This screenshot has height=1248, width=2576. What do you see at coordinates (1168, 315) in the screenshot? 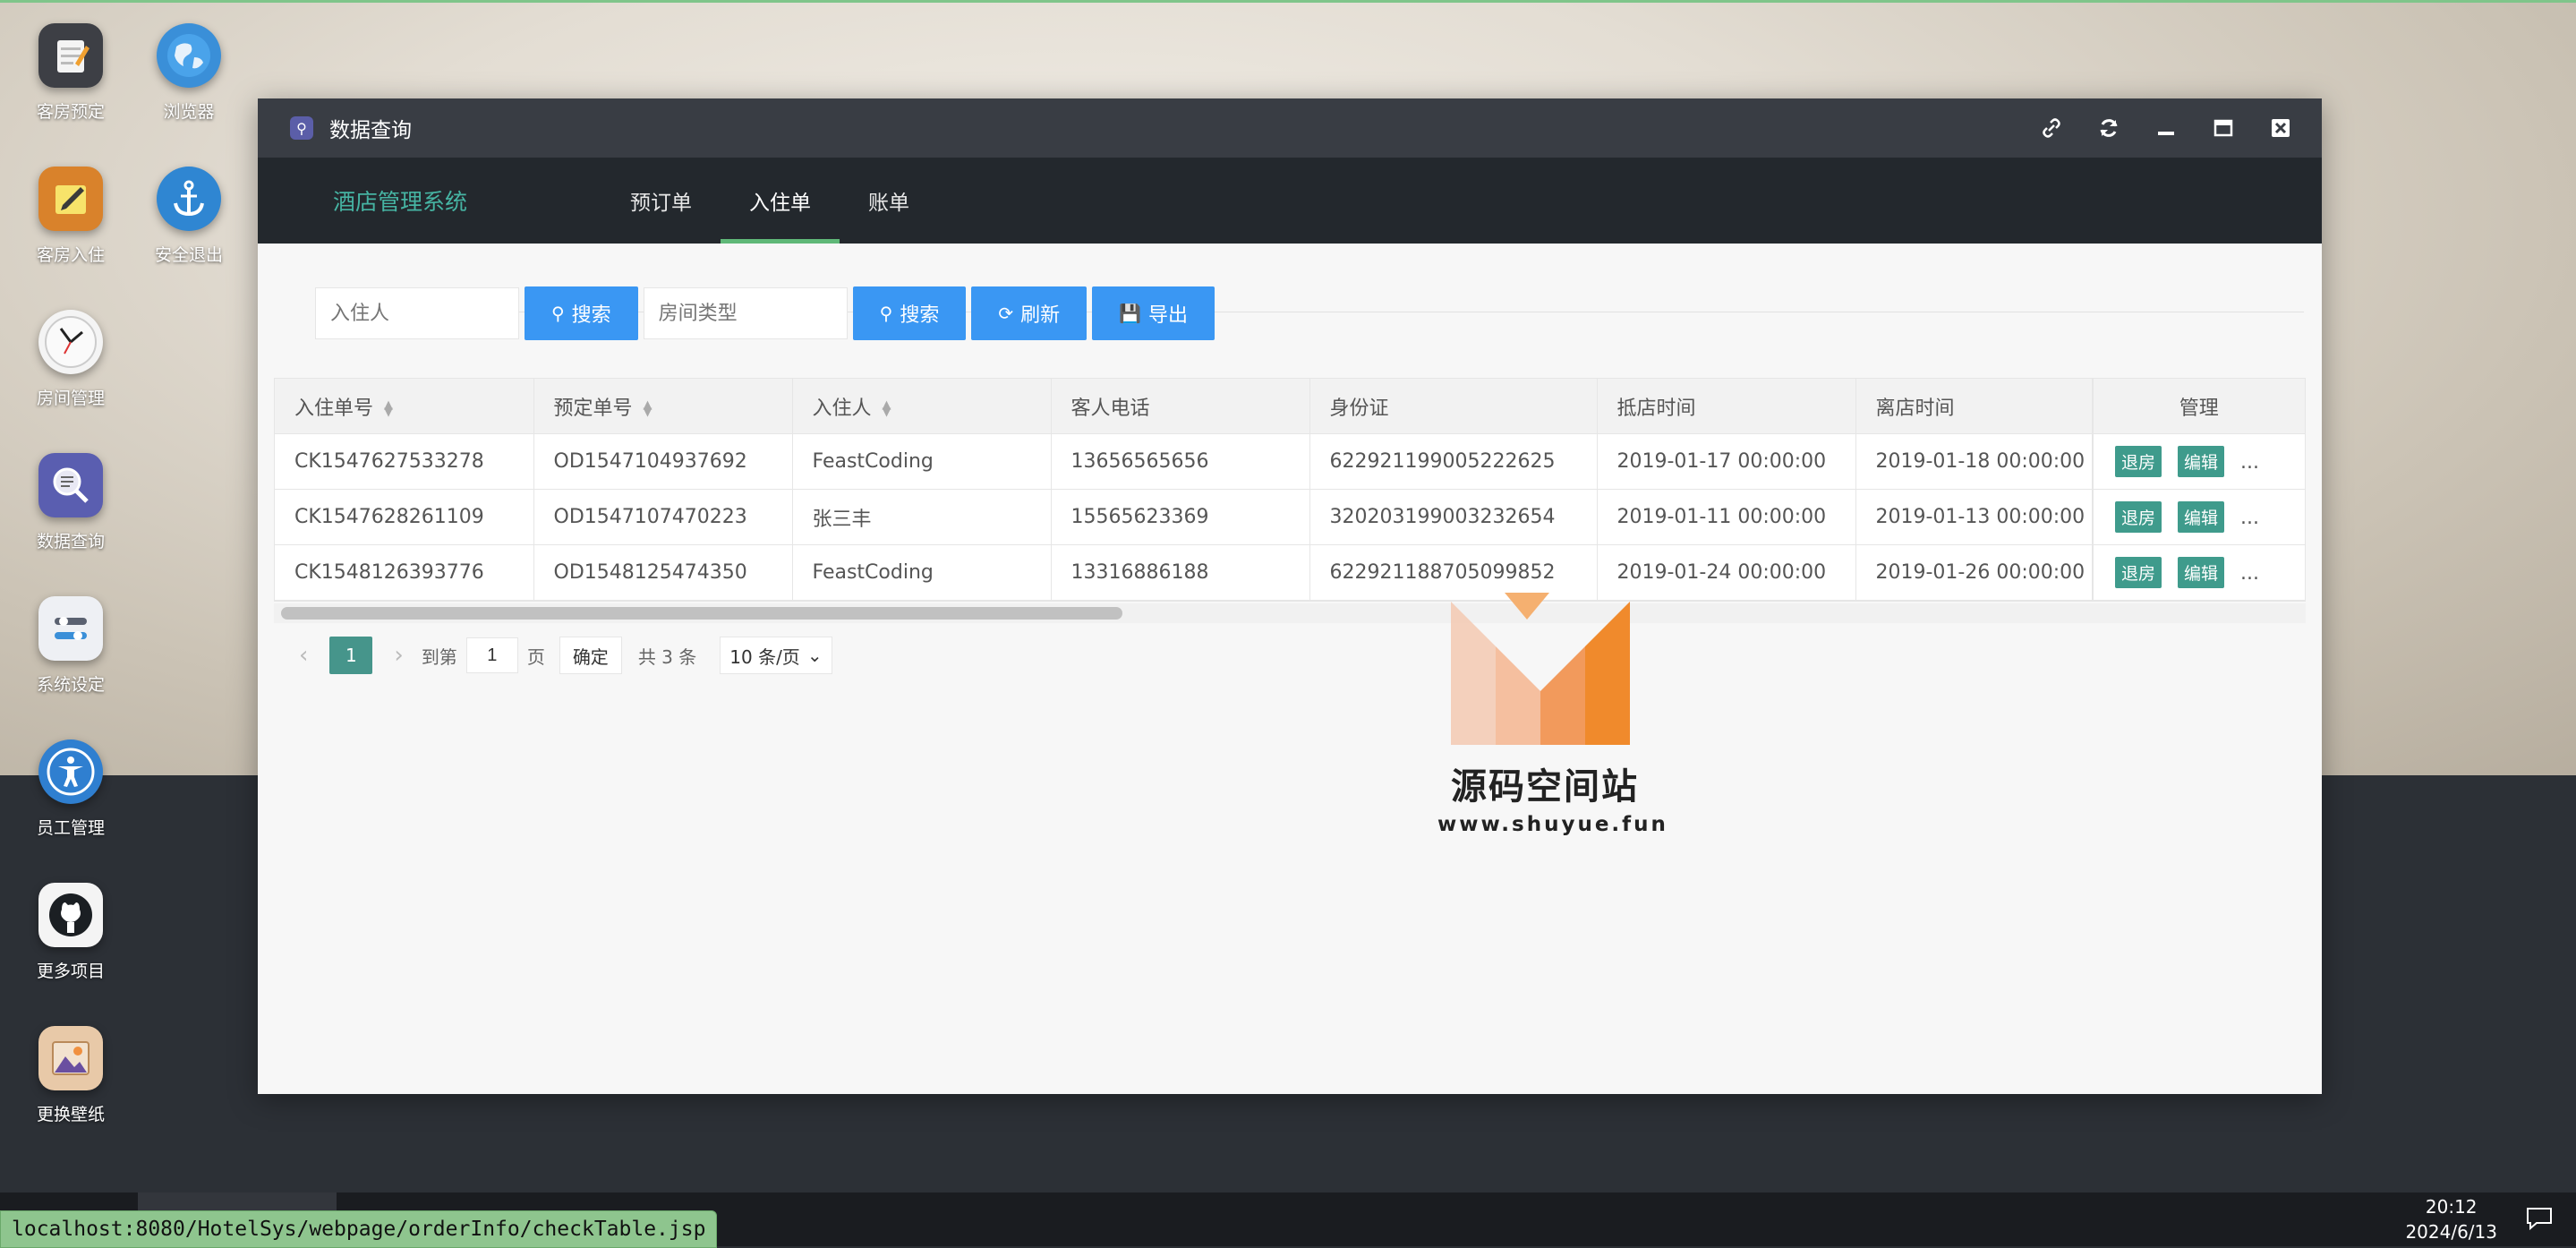
I see `export-button-label: 导出` at bounding box center [1168, 315].